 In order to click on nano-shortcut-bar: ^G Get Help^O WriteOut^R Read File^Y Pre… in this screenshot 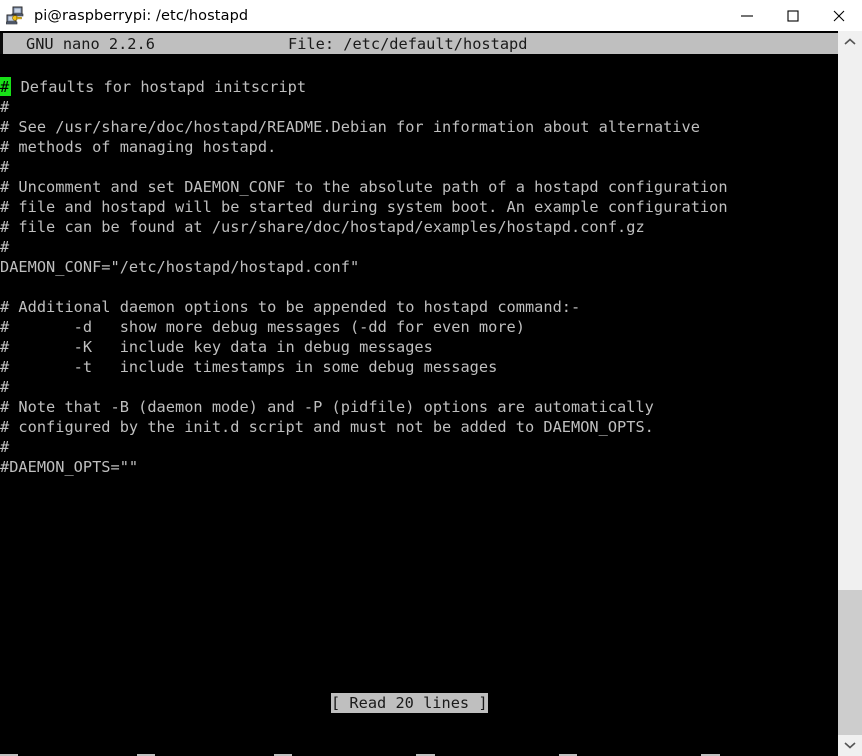, I will do `click(419, 734)`.